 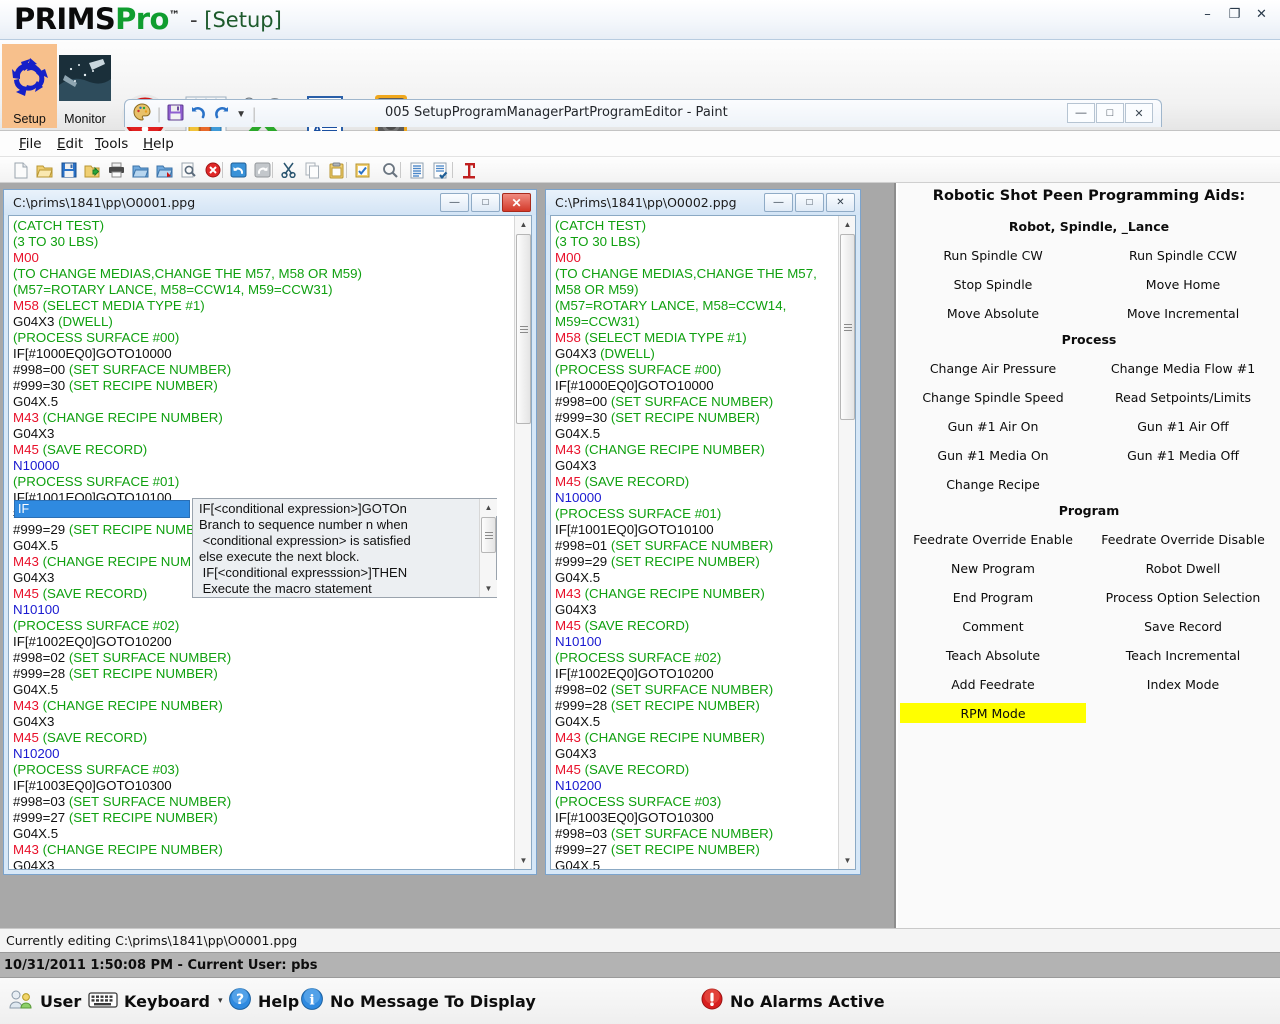 What do you see at coordinates (1183, 368) in the screenshot?
I see `aid-button-change-media-flow-1: Change Media Flow #1` at bounding box center [1183, 368].